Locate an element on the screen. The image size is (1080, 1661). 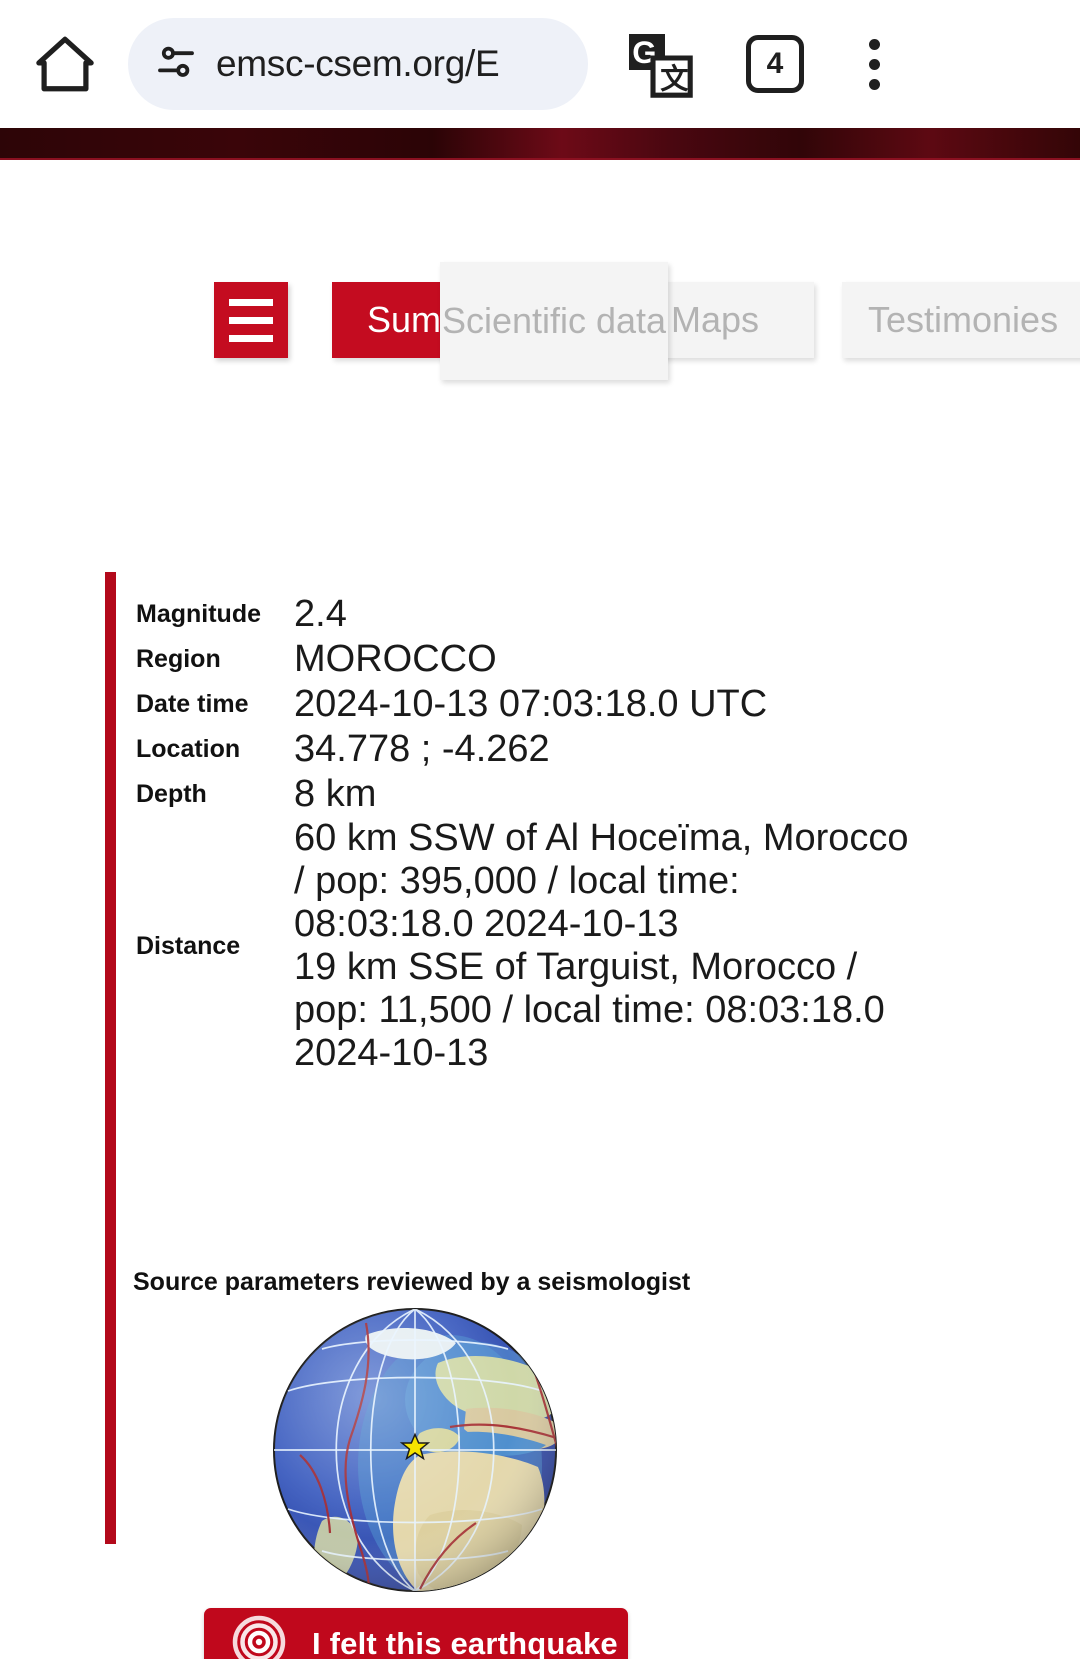
row-label-magnitude: Magnitude is located at coordinates (198, 614).